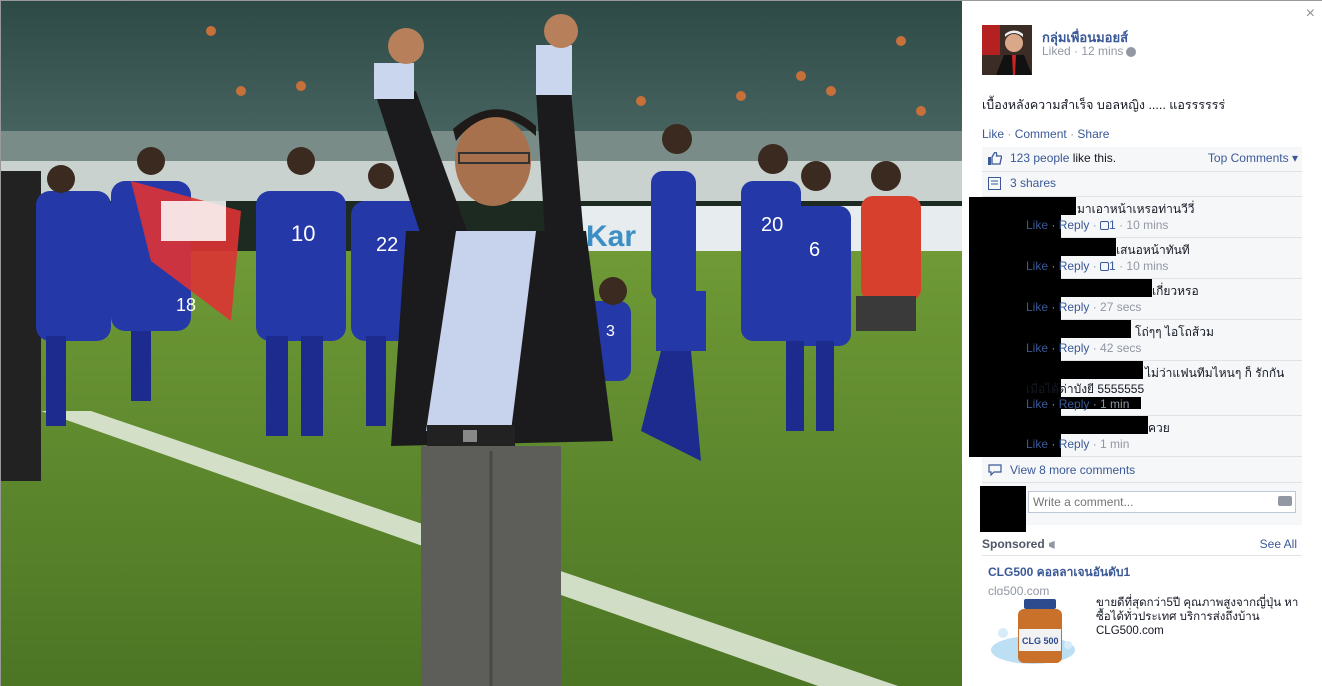 The height and width of the screenshot is (686, 1322). What do you see at coordinates (1136, 209) in the screenshot?
I see `comment-text: มาเอาหน้าเหรอท่านวีวี่` at bounding box center [1136, 209].